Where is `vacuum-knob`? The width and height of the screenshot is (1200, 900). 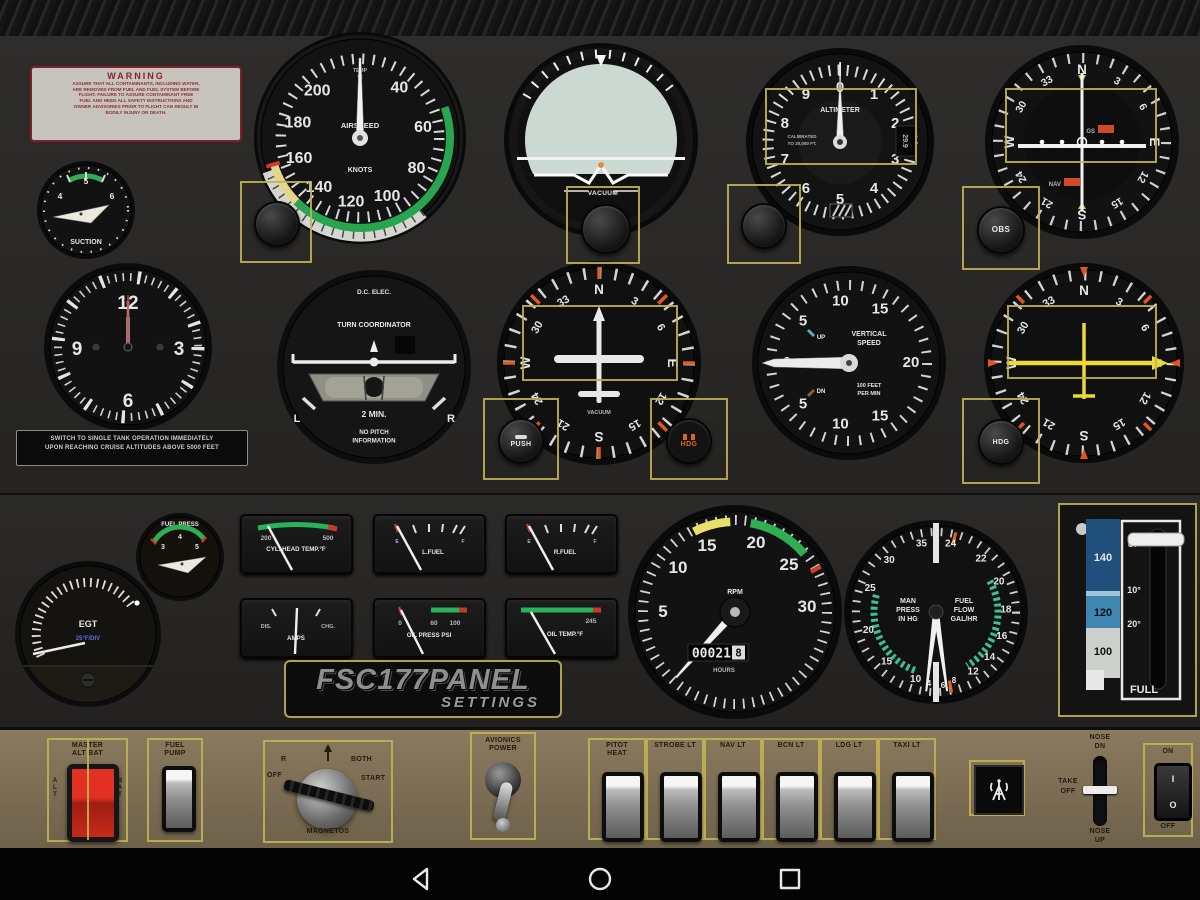 vacuum-knob is located at coordinates (606, 229).